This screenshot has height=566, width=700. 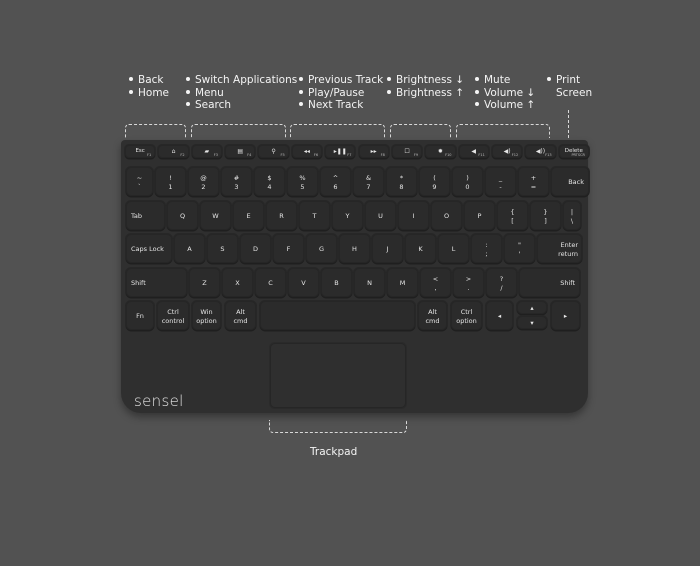 I want to click on key-sublabel: F13, so click(x=548, y=155).